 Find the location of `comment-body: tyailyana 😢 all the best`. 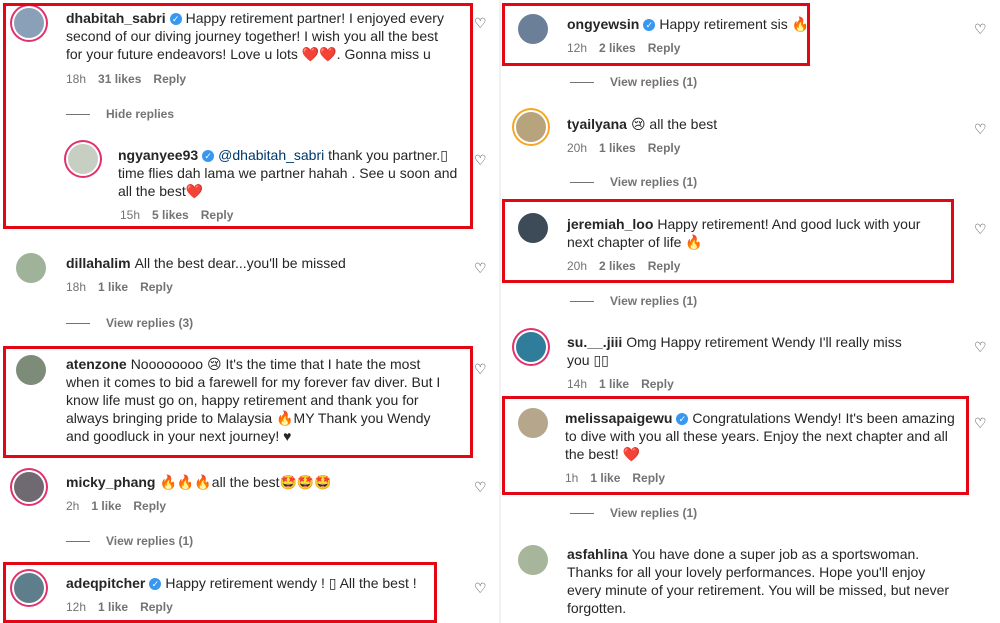

comment-body: tyailyana 😢 all the best is located at coordinates (747, 124).